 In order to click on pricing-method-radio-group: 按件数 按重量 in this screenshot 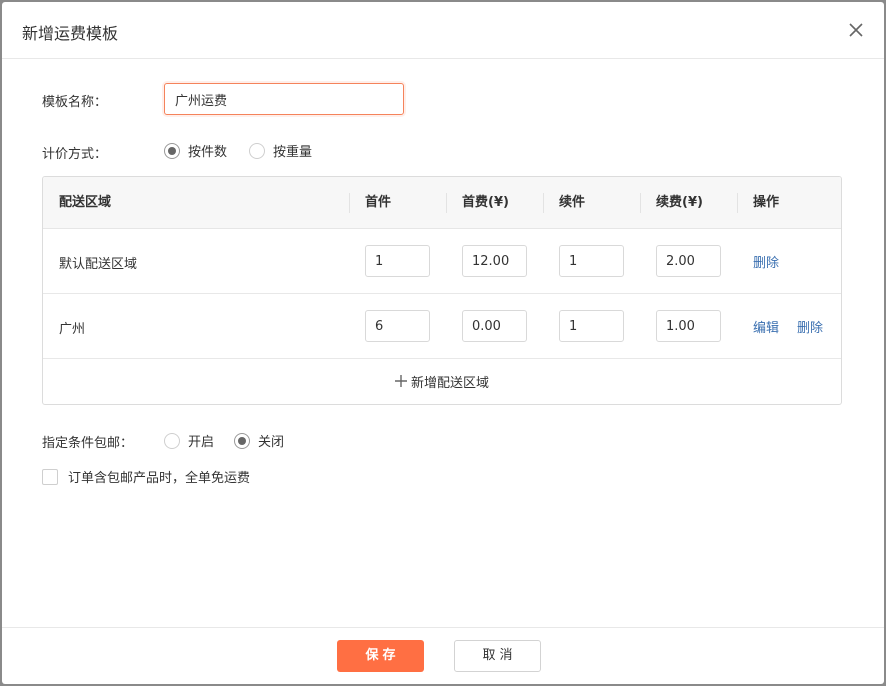, I will do `click(249, 150)`.